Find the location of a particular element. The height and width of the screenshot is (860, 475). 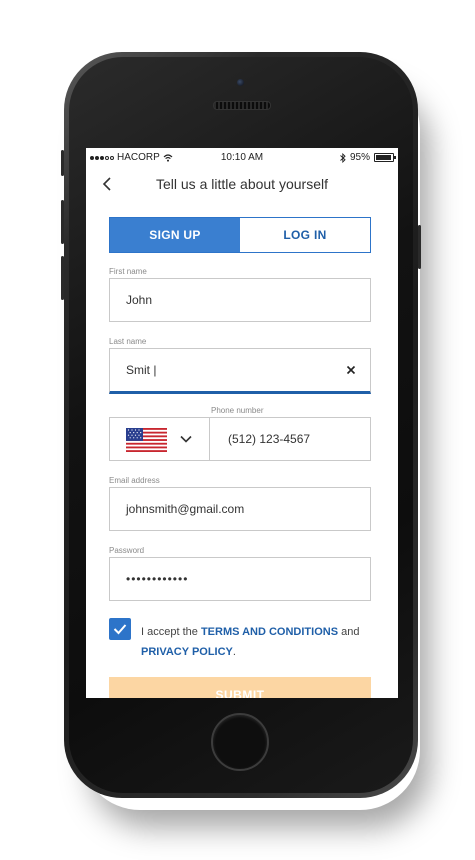

phone-number-value: (512) 123-4567 is located at coordinates (269, 439).